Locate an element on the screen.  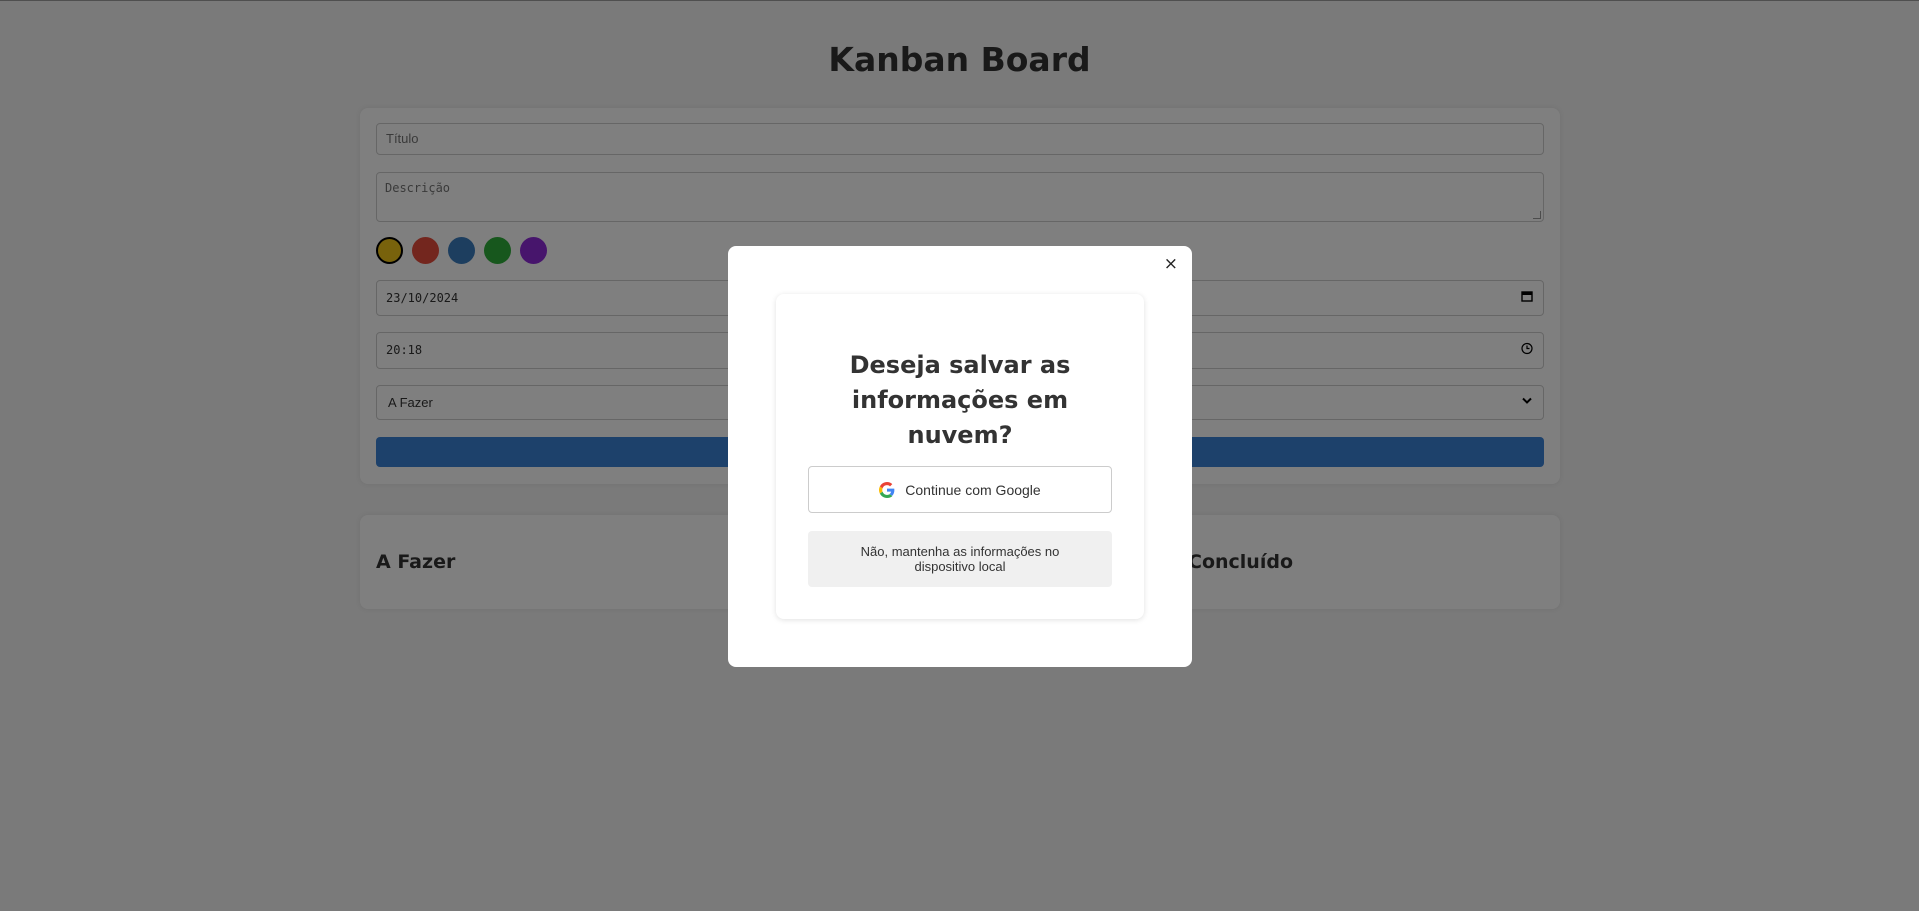
google-signin-button: Continue com Google is located at coordinates (960, 489).